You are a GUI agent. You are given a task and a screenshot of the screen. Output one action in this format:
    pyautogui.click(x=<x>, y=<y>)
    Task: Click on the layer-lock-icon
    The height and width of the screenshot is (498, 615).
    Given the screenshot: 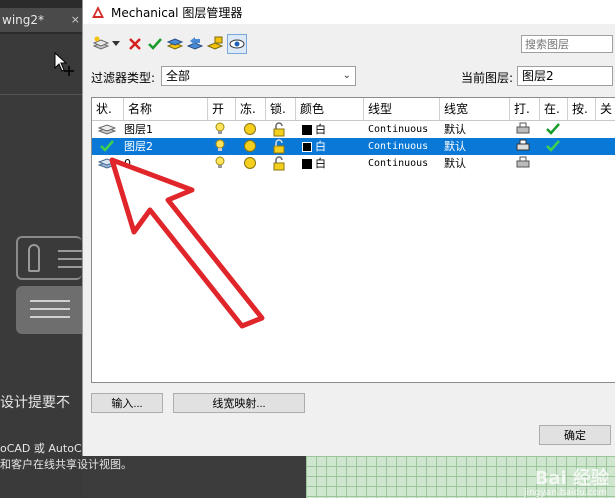 What is the action you would take?
    pyautogui.click(x=215, y=43)
    